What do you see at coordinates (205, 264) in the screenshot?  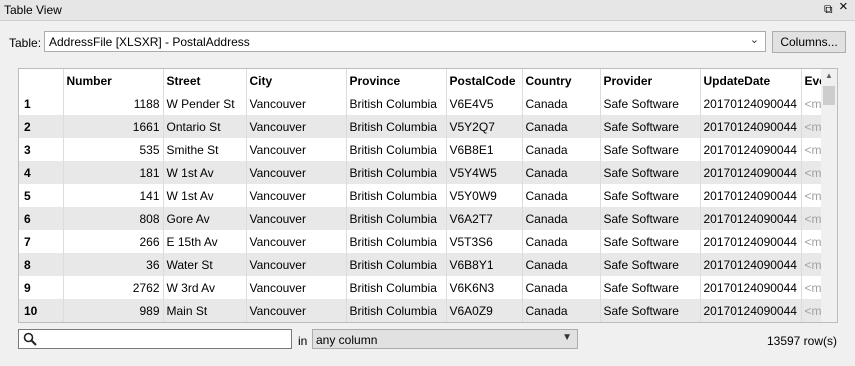 I see `table-cell: Water St` at bounding box center [205, 264].